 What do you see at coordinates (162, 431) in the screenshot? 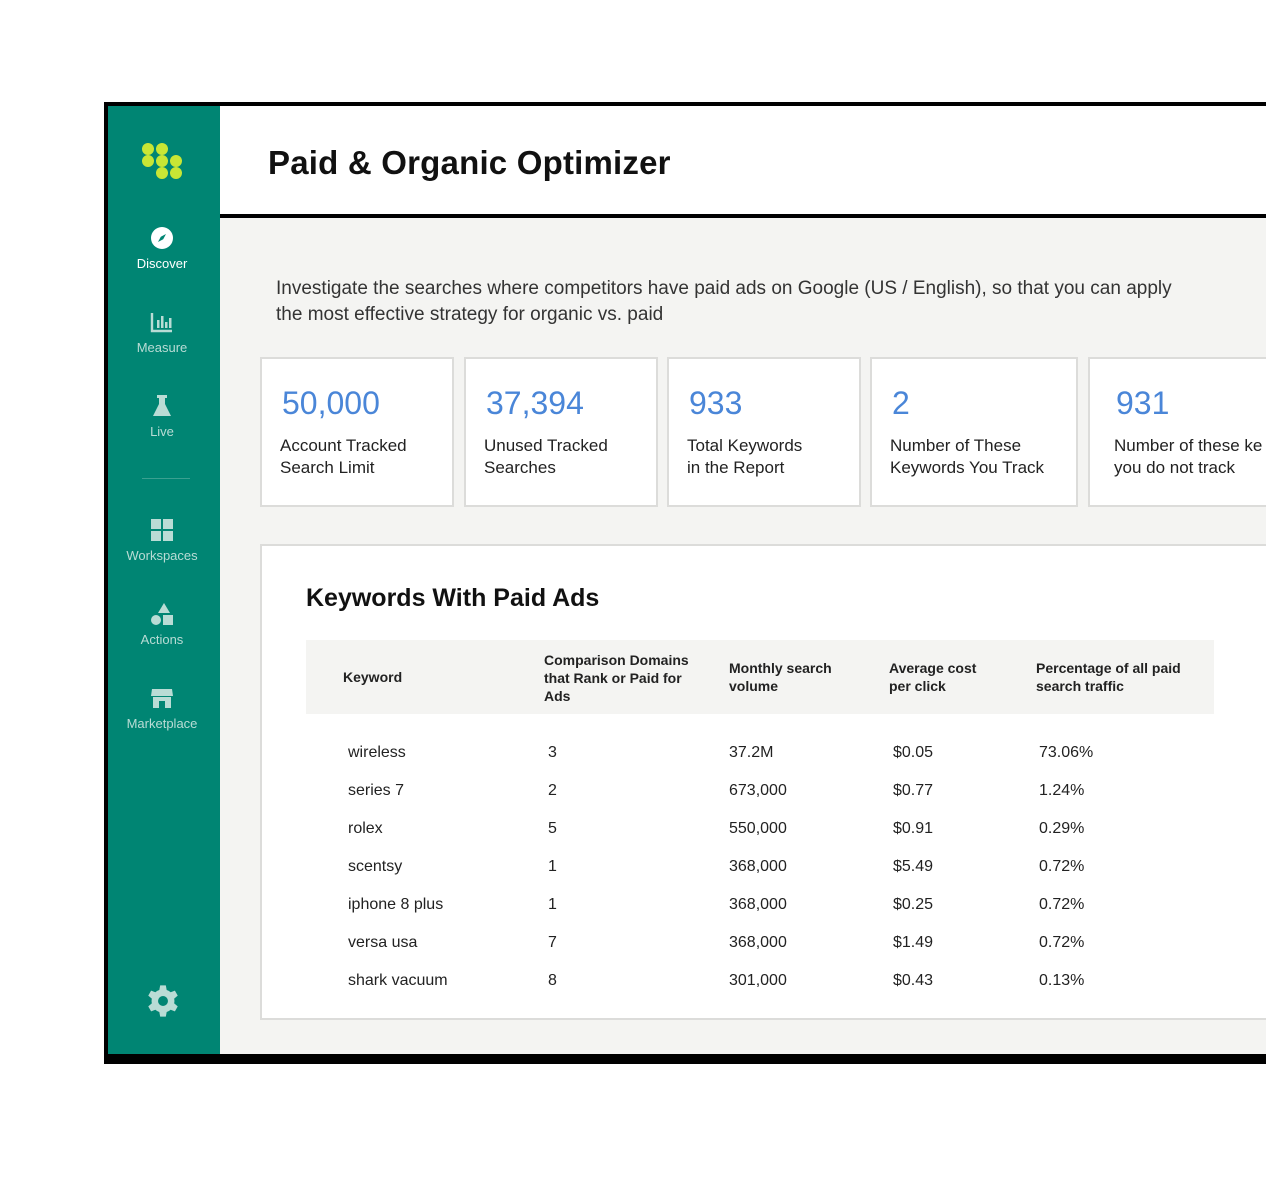
I see `sidebar-item-label: Live` at bounding box center [162, 431].